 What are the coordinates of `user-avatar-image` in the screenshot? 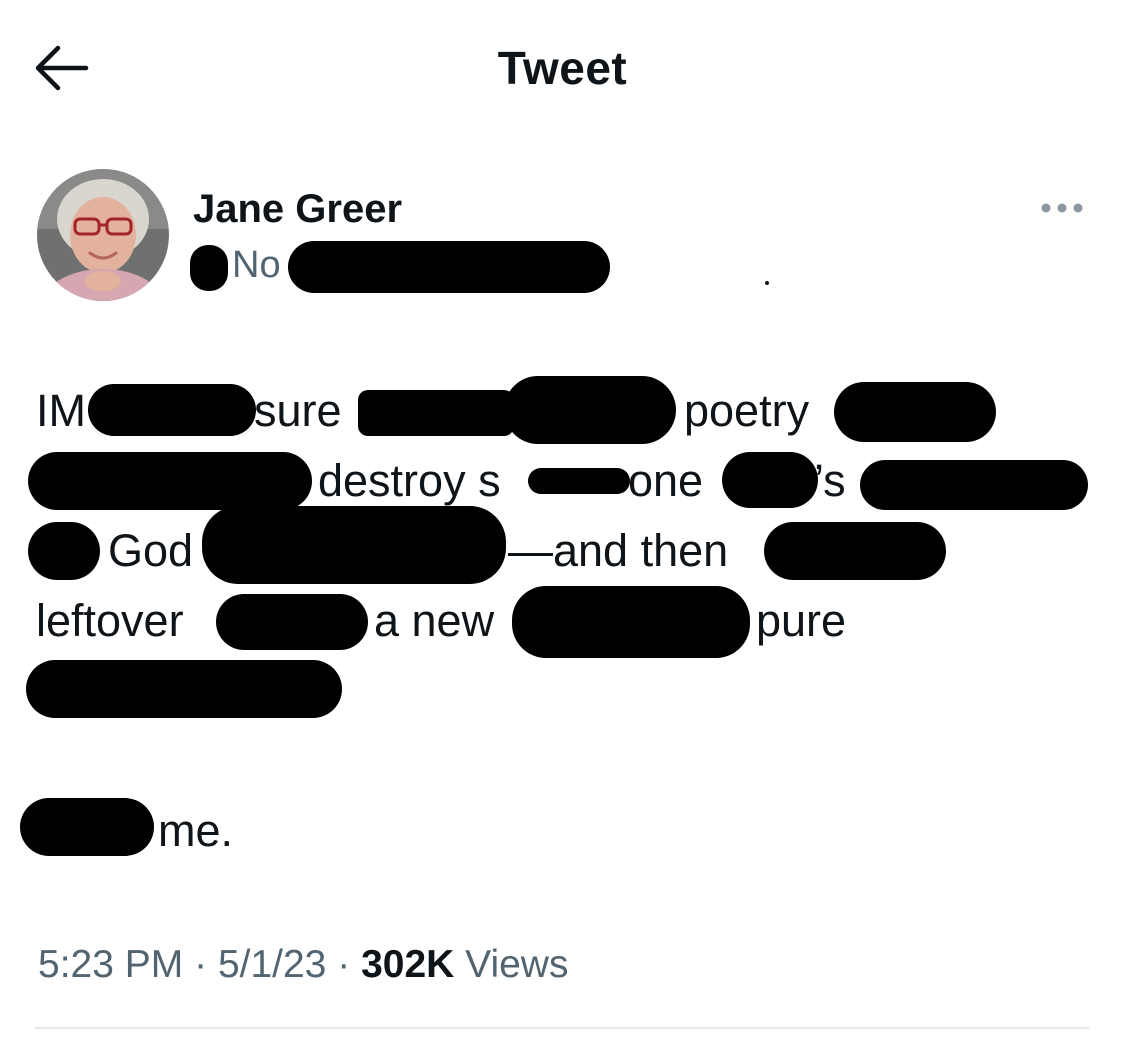 It's located at (103, 235).